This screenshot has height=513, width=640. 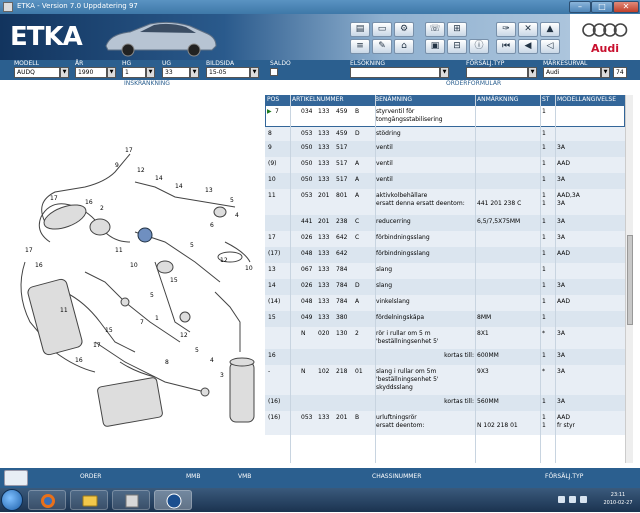 I want to click on hg-field: 1, so click(x=134, y=72).